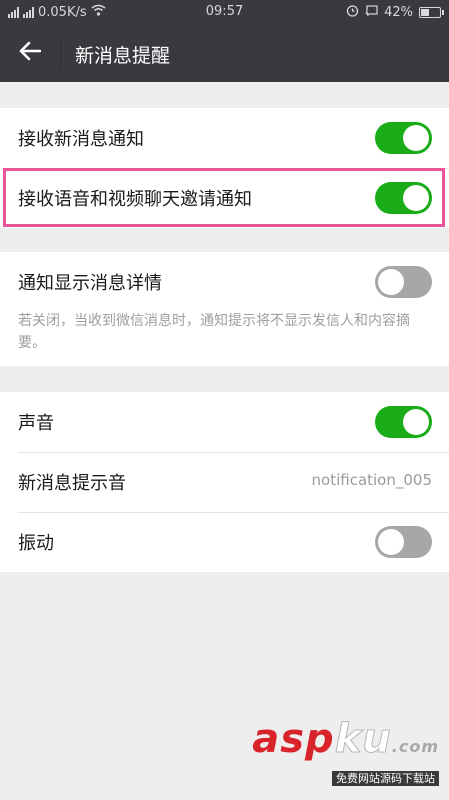  Describe the element at coordinates (81, 139) in the screenshot. I see `row-label: 接收新消息通知` at that location.